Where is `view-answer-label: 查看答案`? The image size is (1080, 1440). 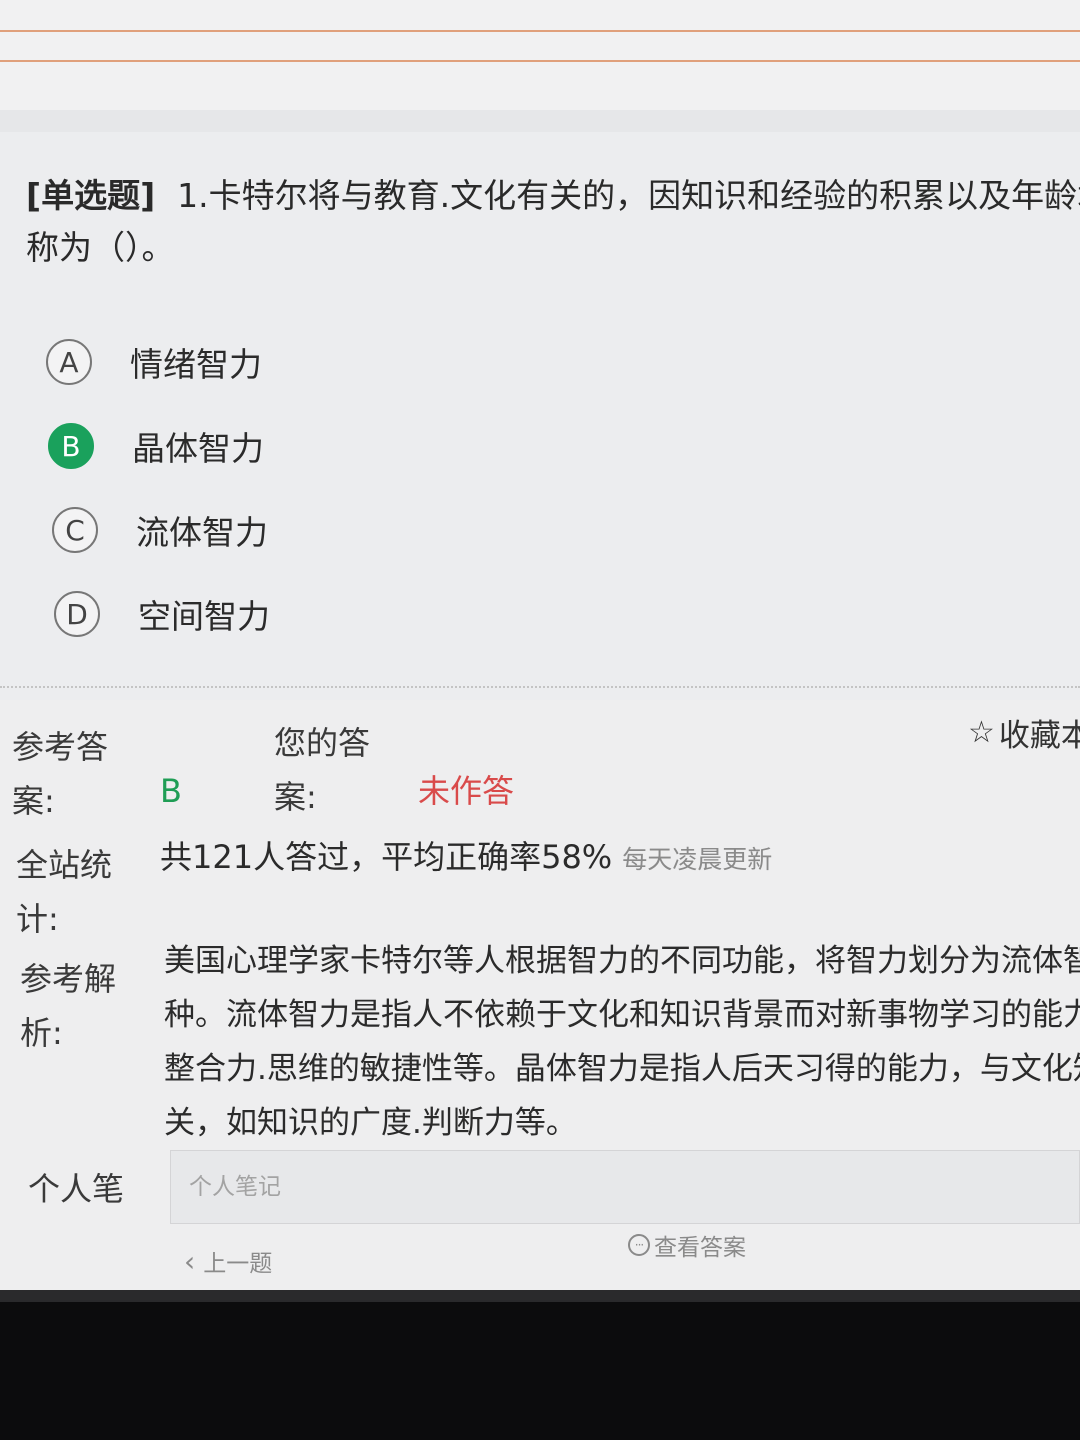 view-answer-label: 查看答案 is located at coordinates (700, 1248).